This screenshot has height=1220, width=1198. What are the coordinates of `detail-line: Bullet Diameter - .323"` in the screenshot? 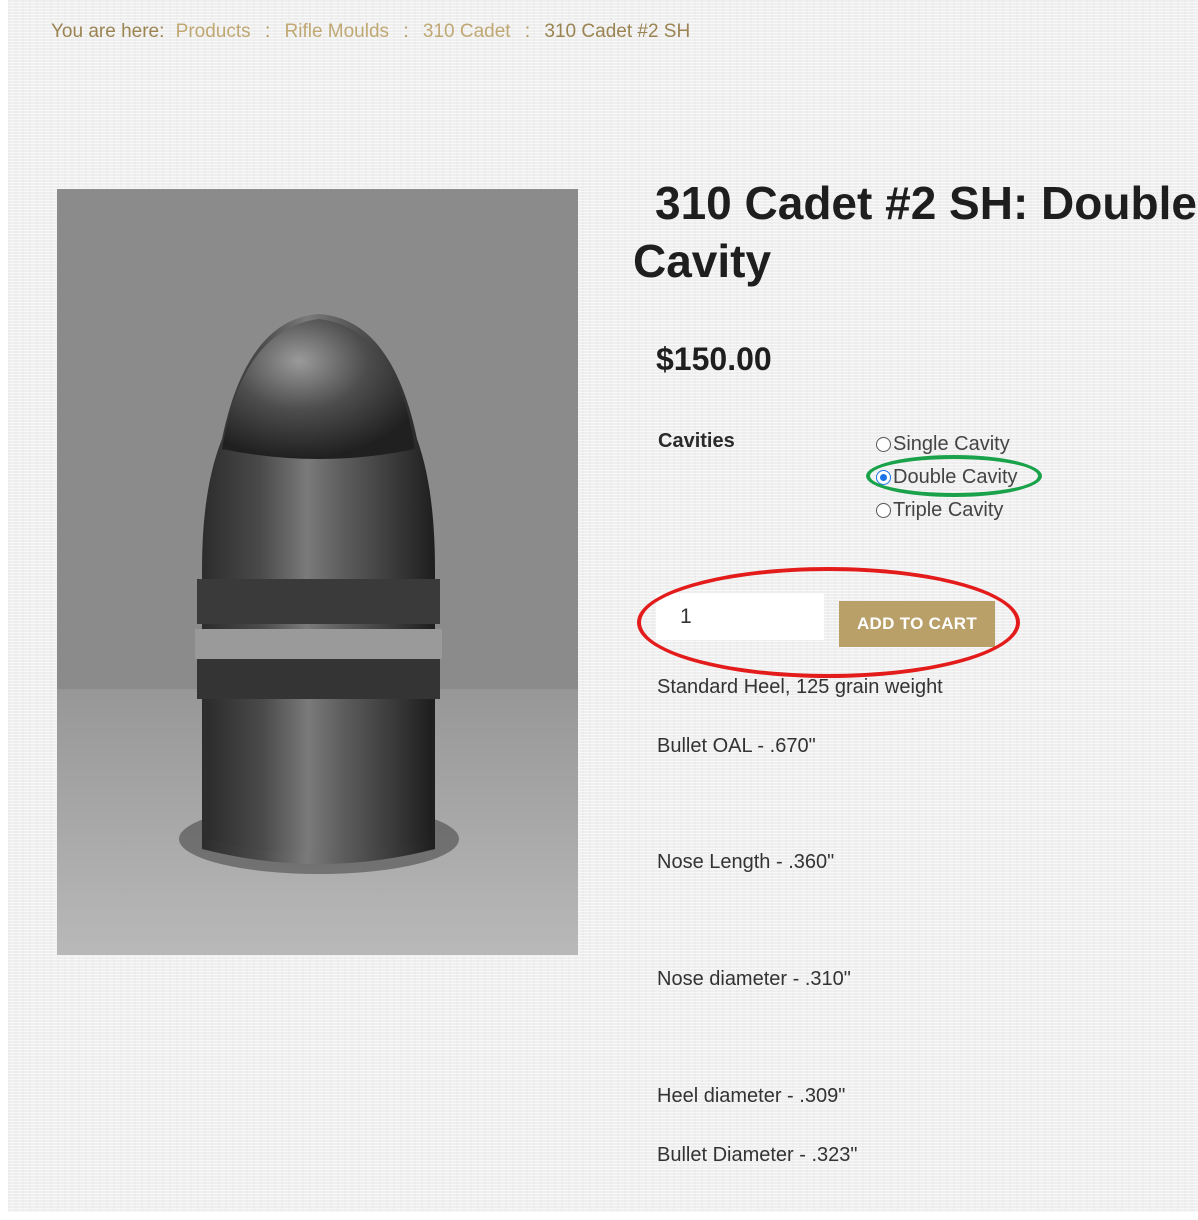 It's located at (757, 1155).